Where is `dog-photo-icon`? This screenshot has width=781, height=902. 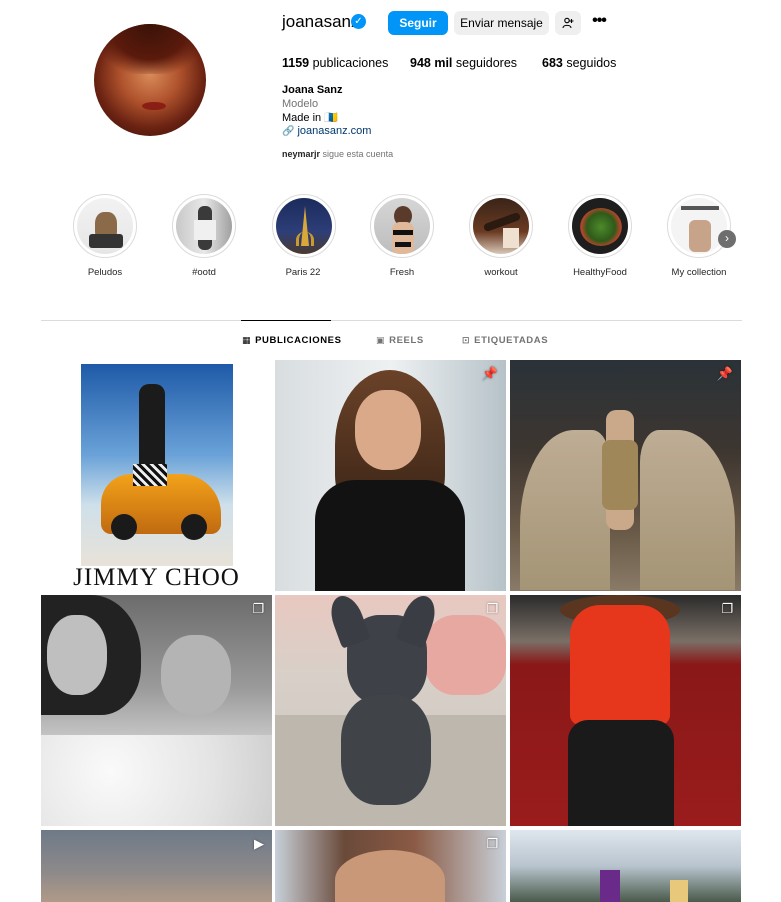
dog-photo-icon is located at coordinates (105, 226).